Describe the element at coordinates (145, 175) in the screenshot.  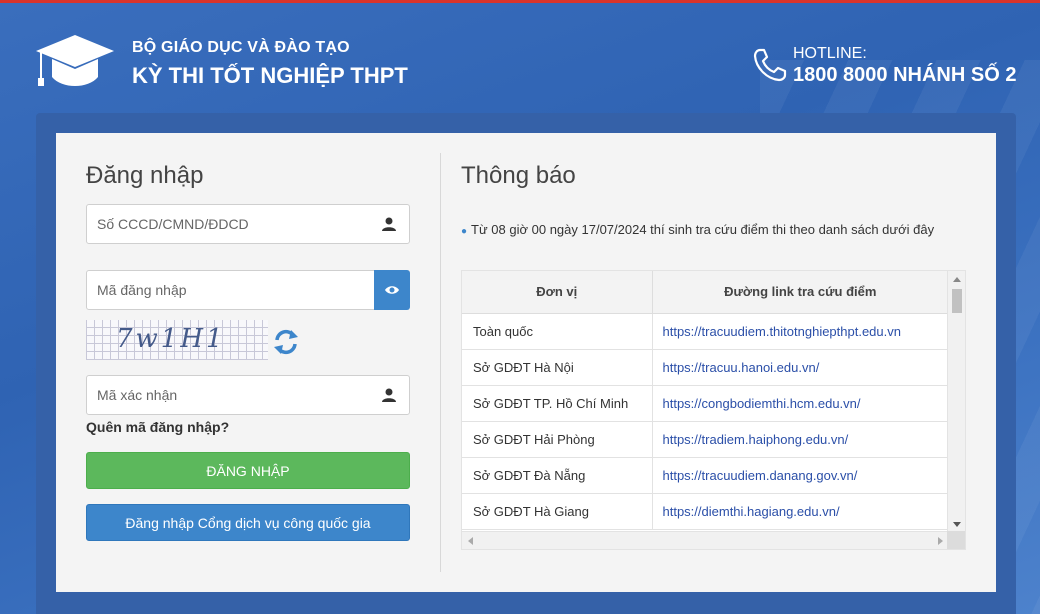
I see `login-title: Đăng nhập` at that location.